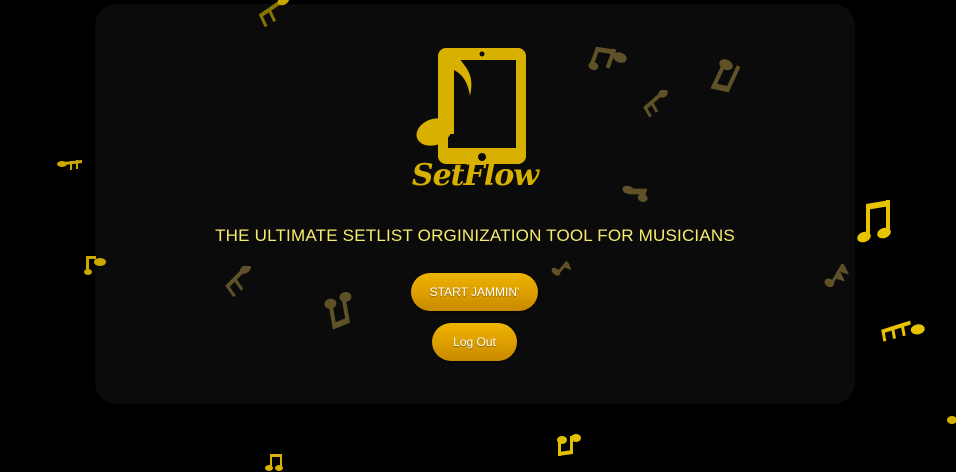  What do you see at coordinates (471, 106) in the screenshot?
I see `tablet-music-note-icon` at bounding box center [471, 106].